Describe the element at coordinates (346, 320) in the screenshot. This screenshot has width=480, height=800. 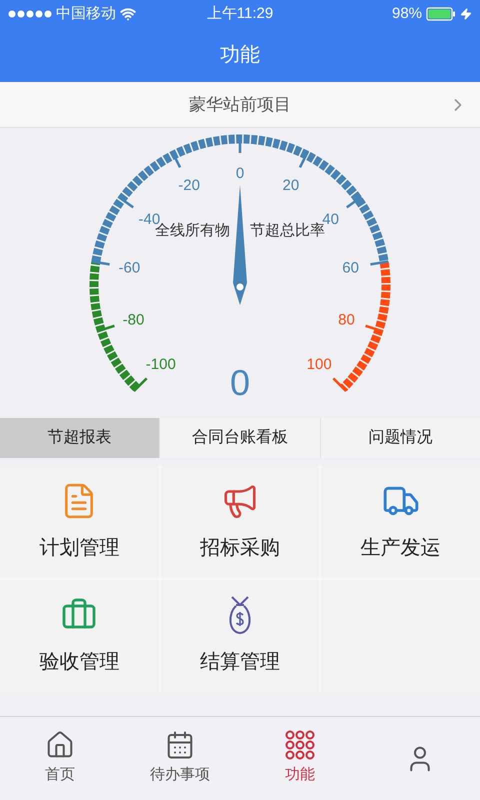
I see `gauge-tick-label: 80` at that location.